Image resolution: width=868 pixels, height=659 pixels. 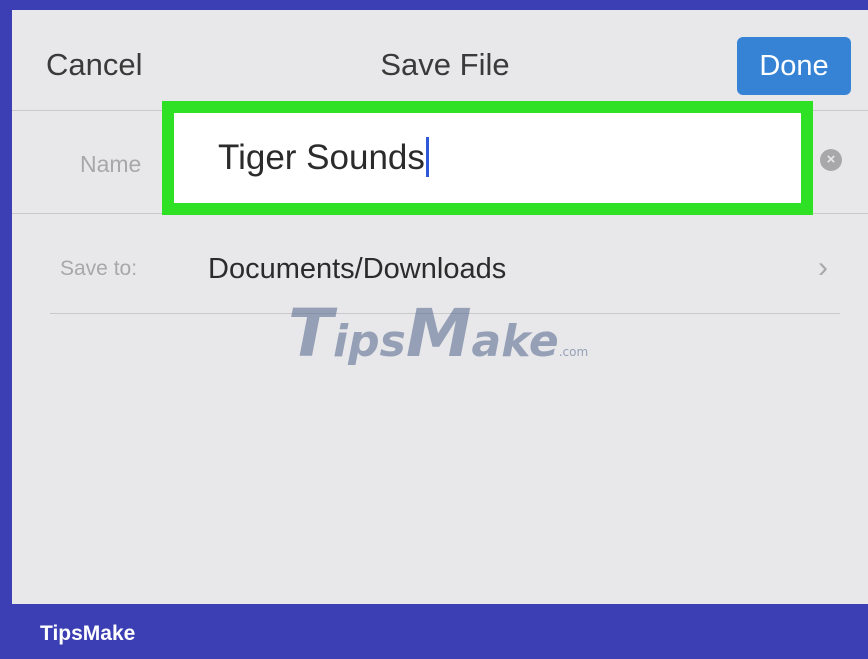 I want to click on file-name-input: Tiger Sounds, so click(x=487, y=158).